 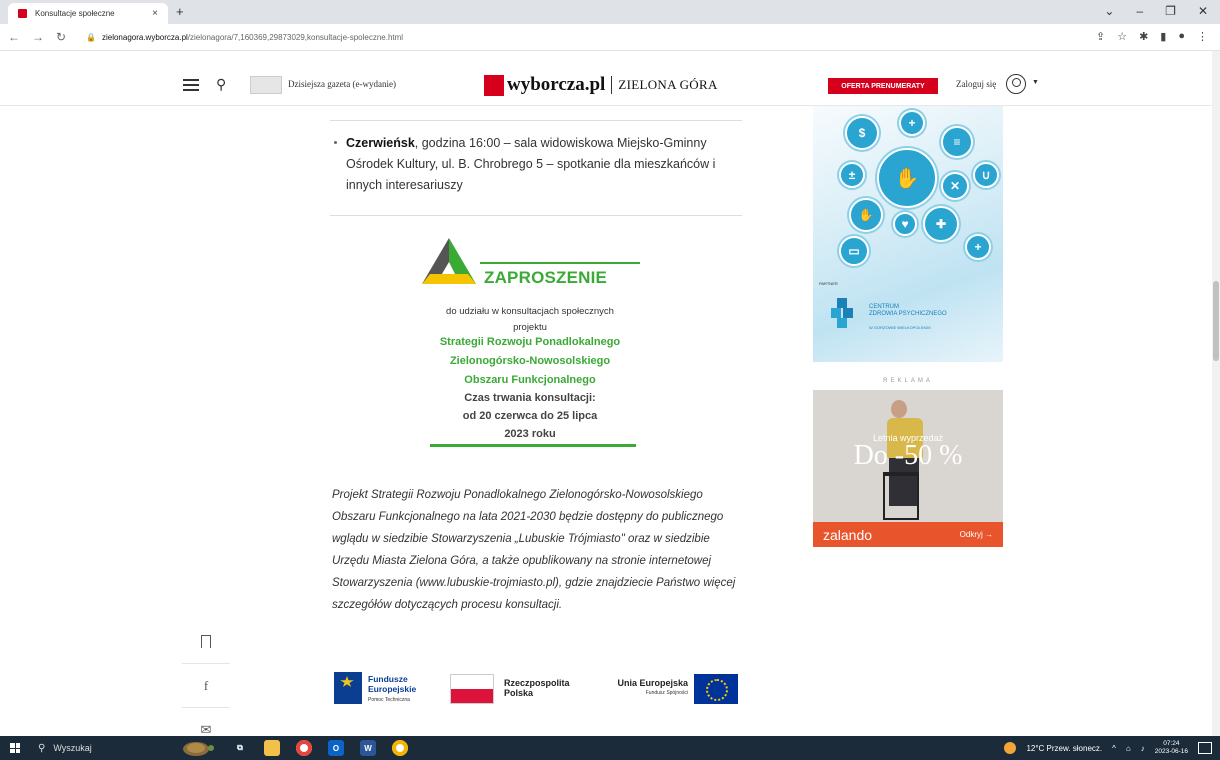 I want to click on facebook-icon: f, so click(x=206, y=685).